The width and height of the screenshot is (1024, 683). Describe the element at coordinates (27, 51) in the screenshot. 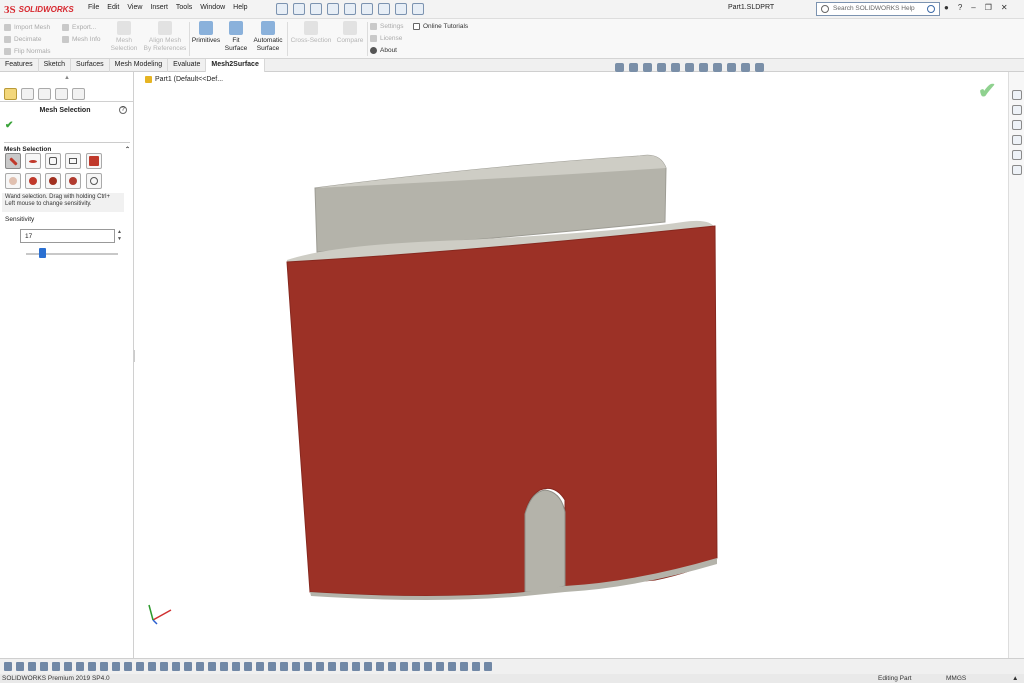

I see `flip-normals-button: Flip Normals` at that location.